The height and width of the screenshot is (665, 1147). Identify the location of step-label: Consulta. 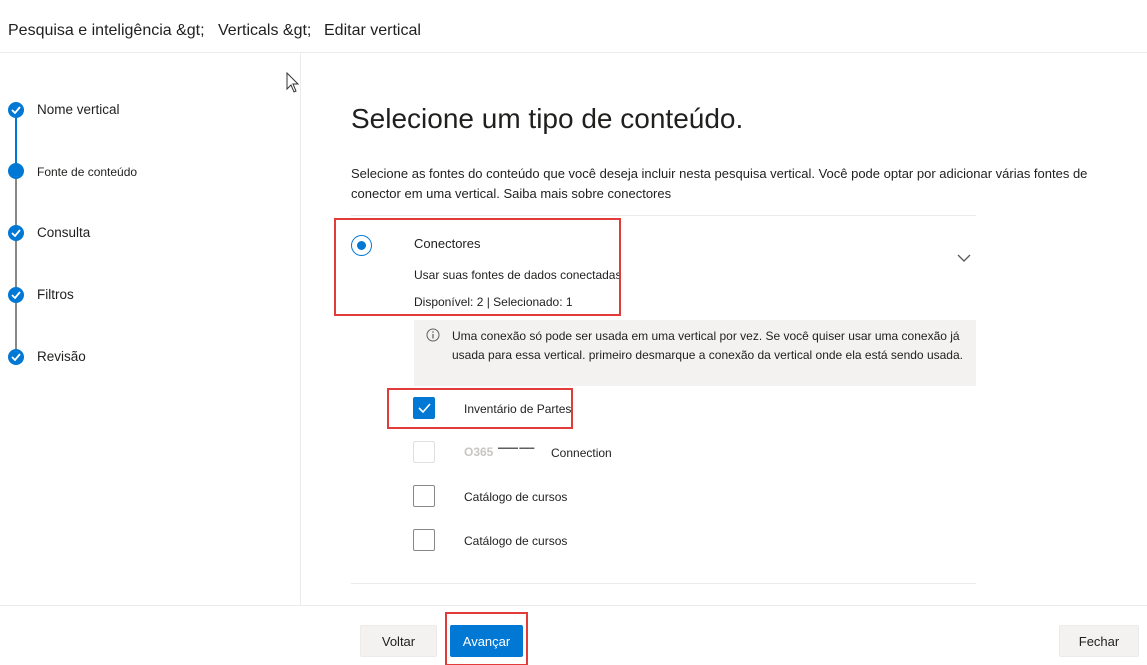
(64, 232).